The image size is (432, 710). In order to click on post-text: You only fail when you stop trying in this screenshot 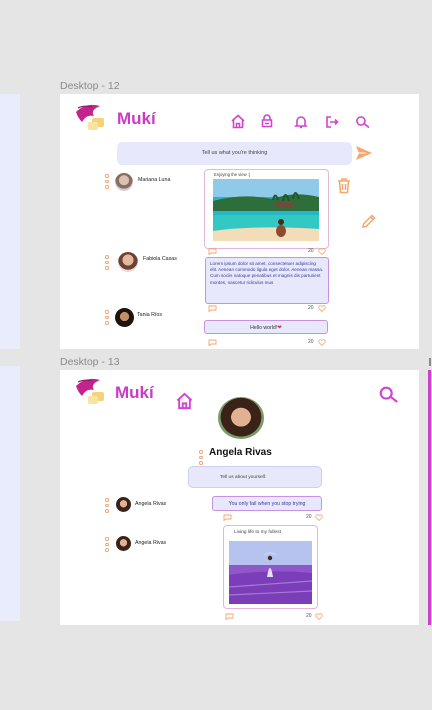, I will do `click(267, 504)`.